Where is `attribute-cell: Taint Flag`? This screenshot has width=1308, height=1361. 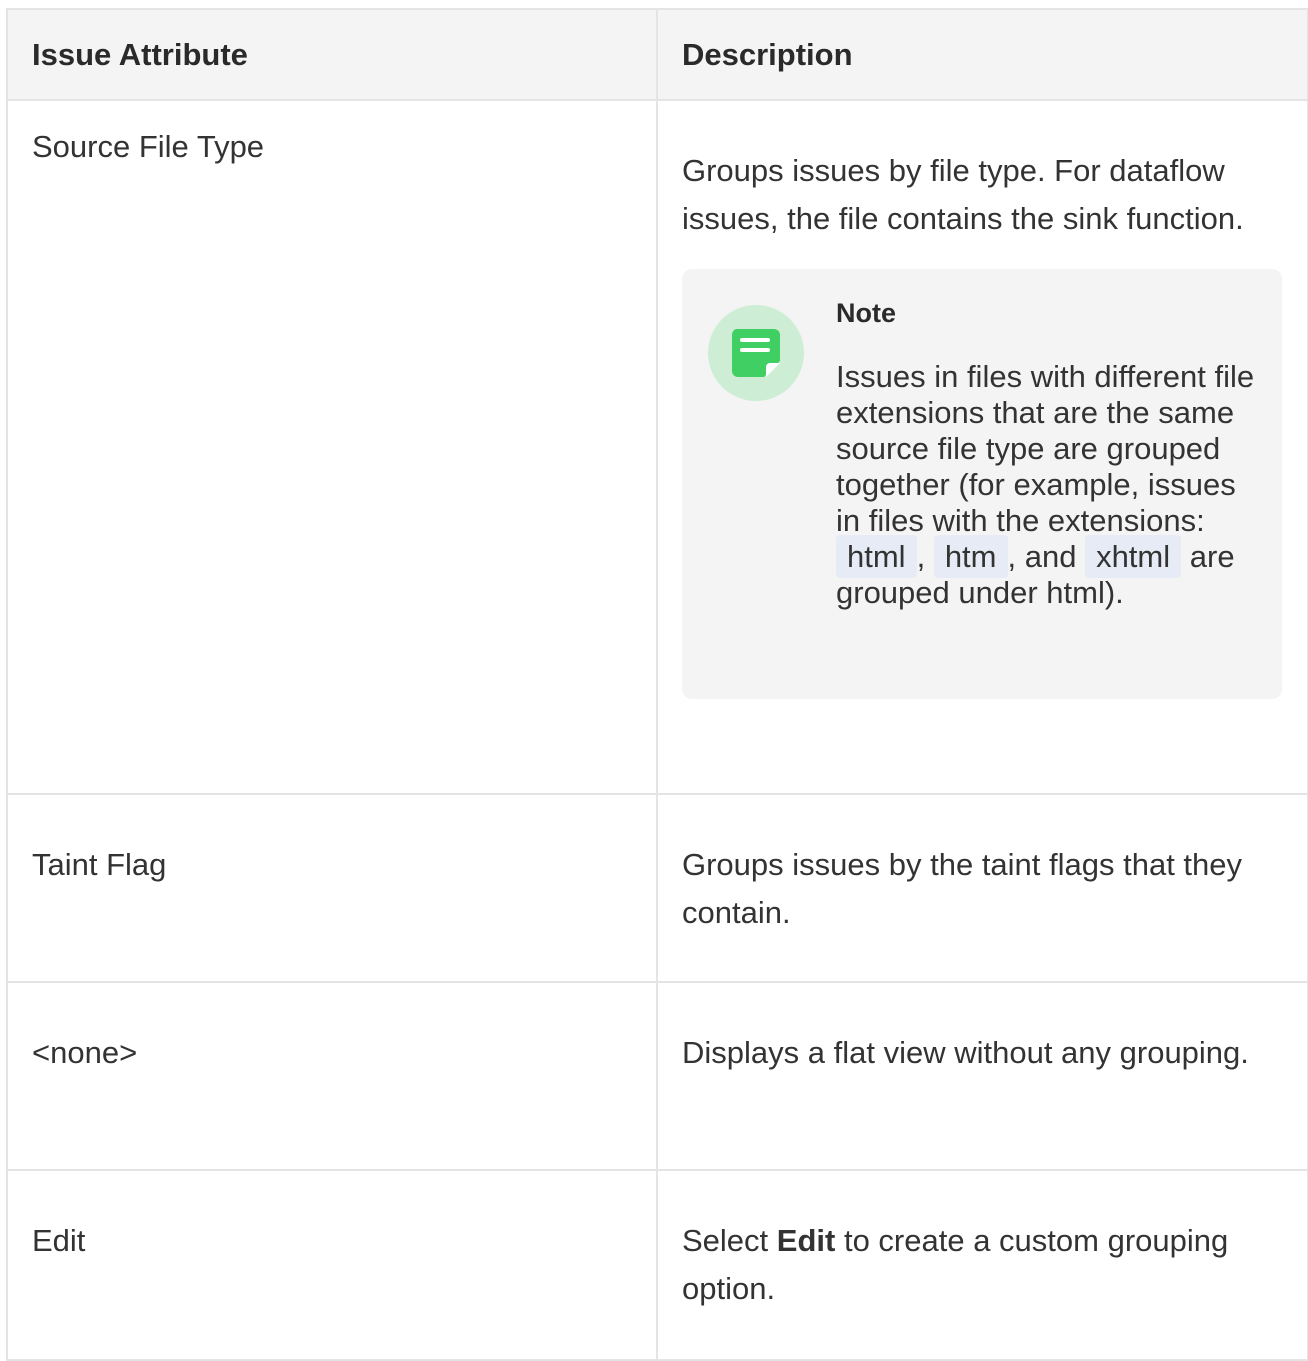
attribute-cell: Taint Flag is located at coordinates (332, 888).